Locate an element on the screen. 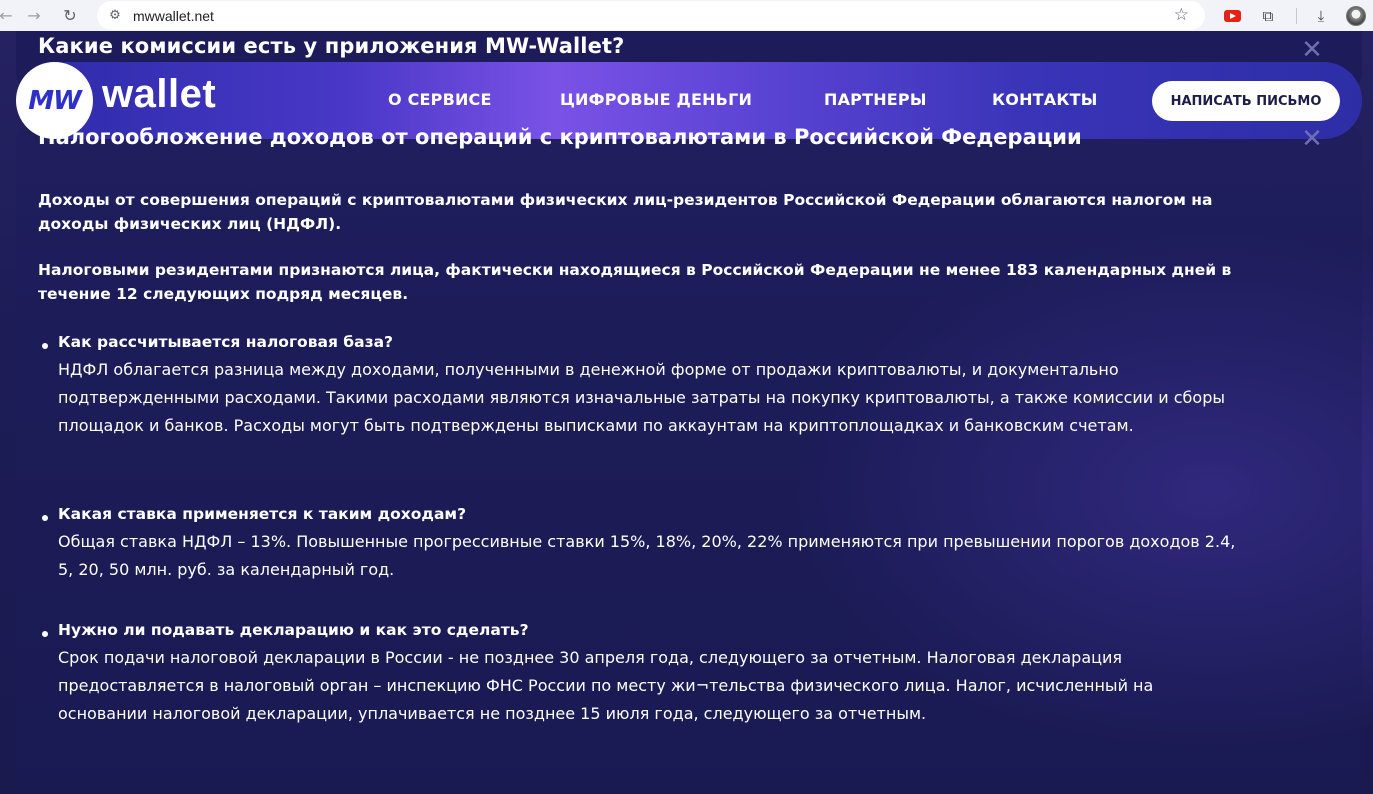 The width and height of the screenshot is (1373, 794). nav-link-digital-money: ЦИФРОВЫЕ ДЕНЬГИ is located at coordinates (656, 99).